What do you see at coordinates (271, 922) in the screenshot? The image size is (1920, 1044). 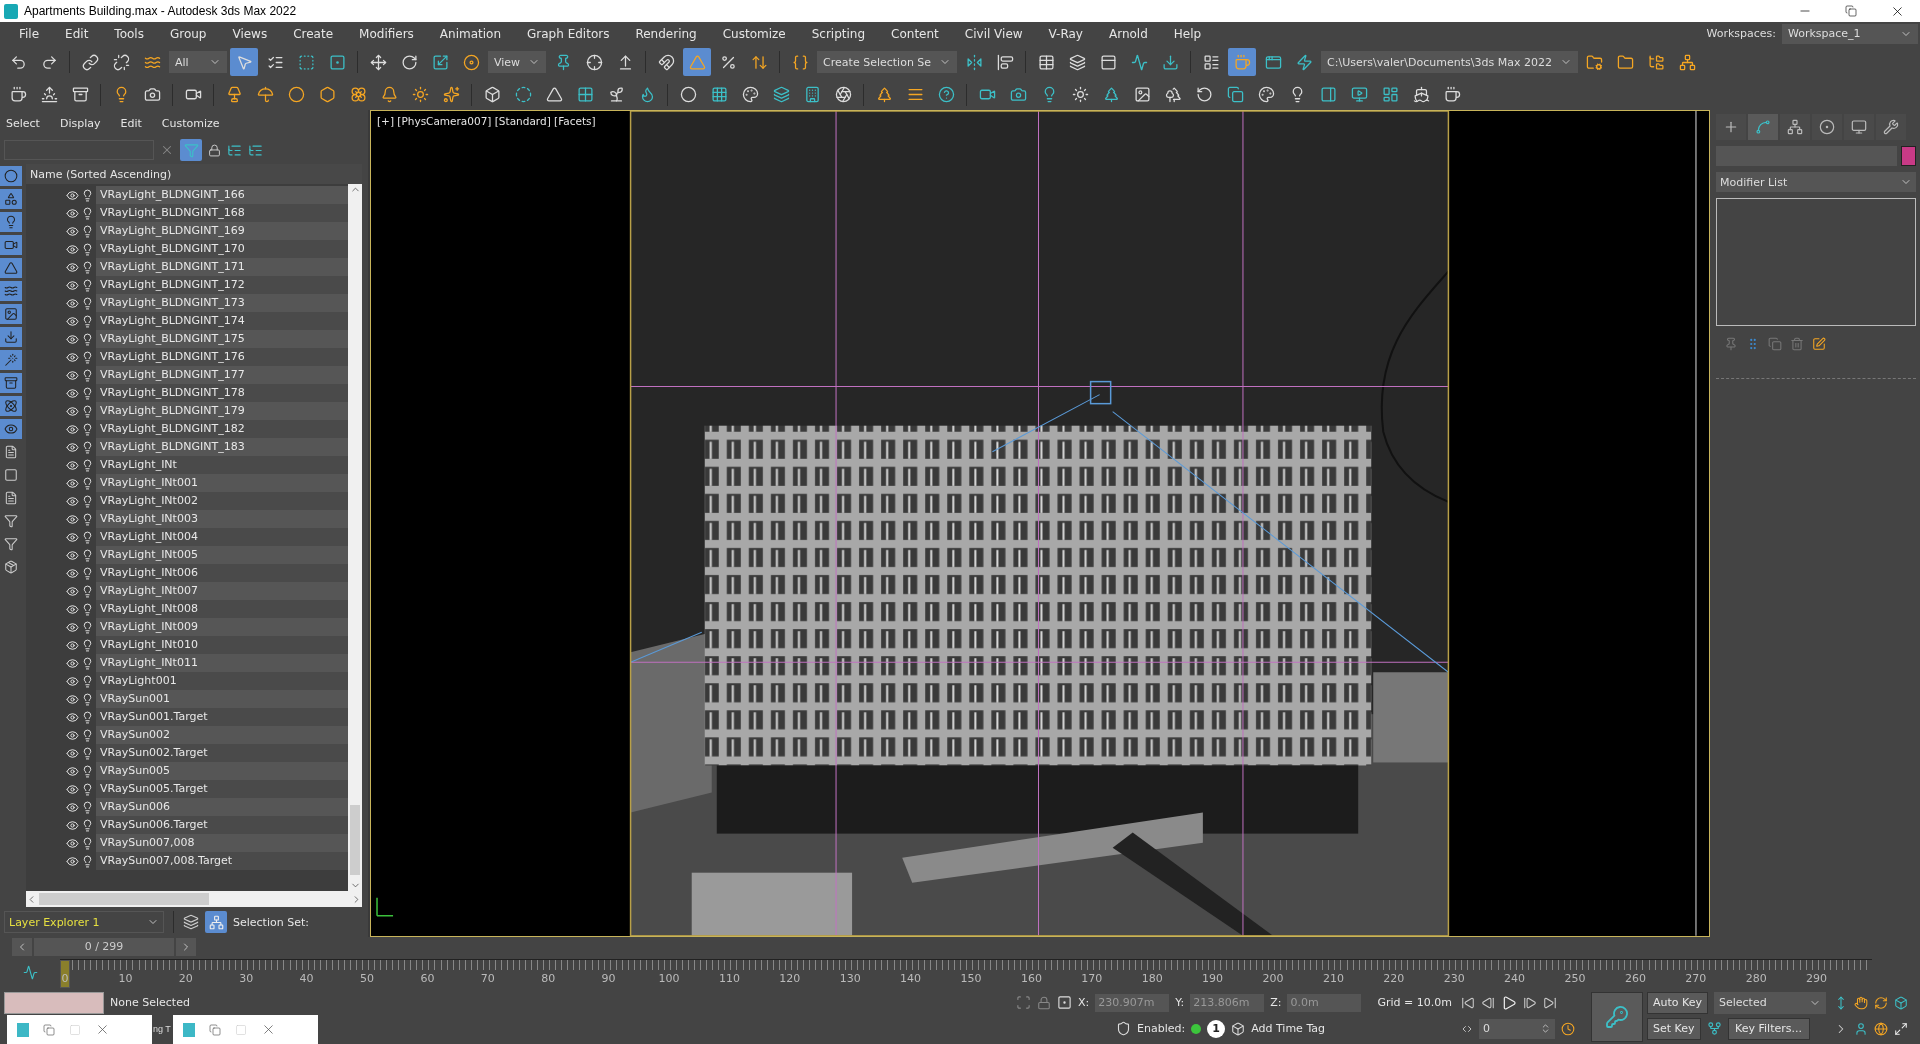 I see `selection-set-label: Selection Set:` at bounding box center [271, 922].